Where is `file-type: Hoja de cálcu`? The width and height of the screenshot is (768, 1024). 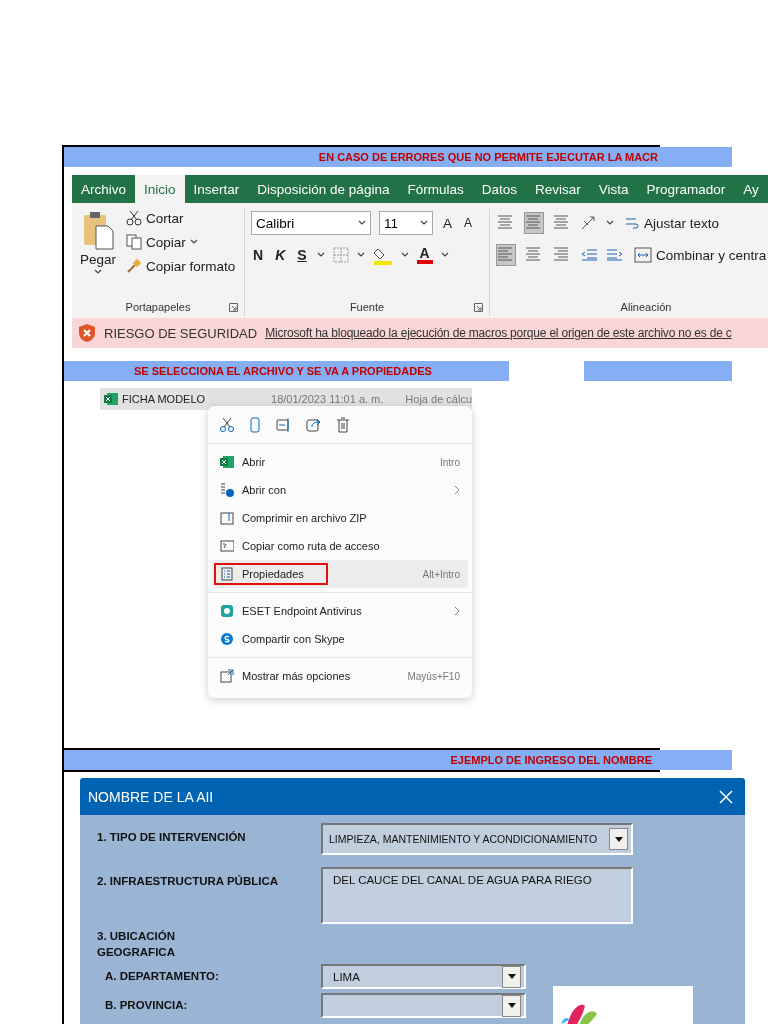
file-type: Hoja de cálcu is located at coordinates (438, 399).